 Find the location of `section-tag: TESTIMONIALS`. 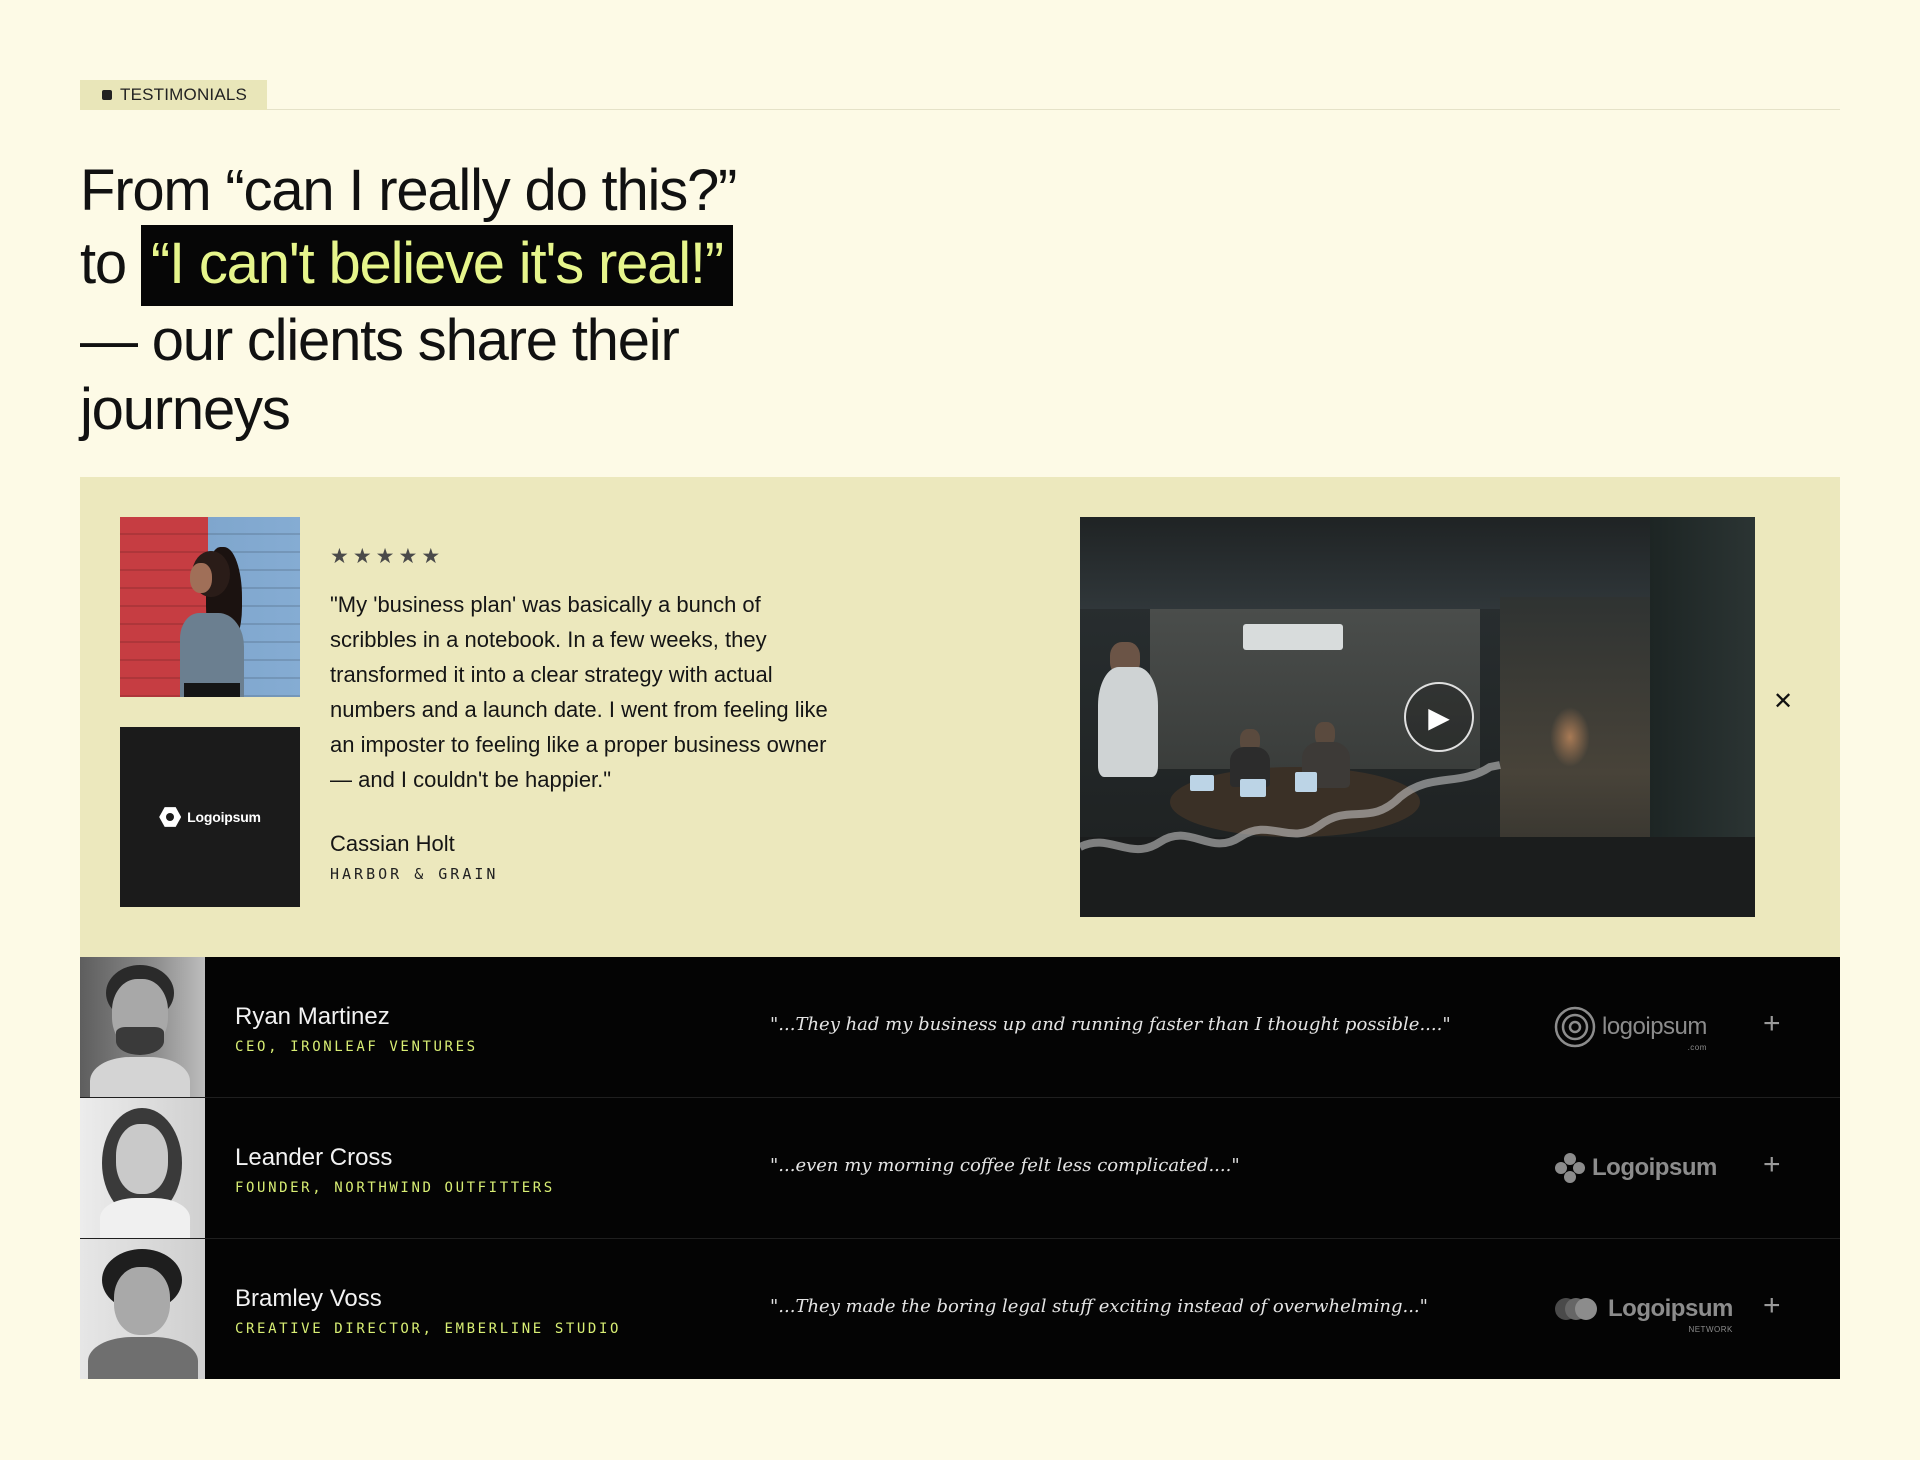

section-tag: TESTIMONIALS is located at coordinates (174, 94).